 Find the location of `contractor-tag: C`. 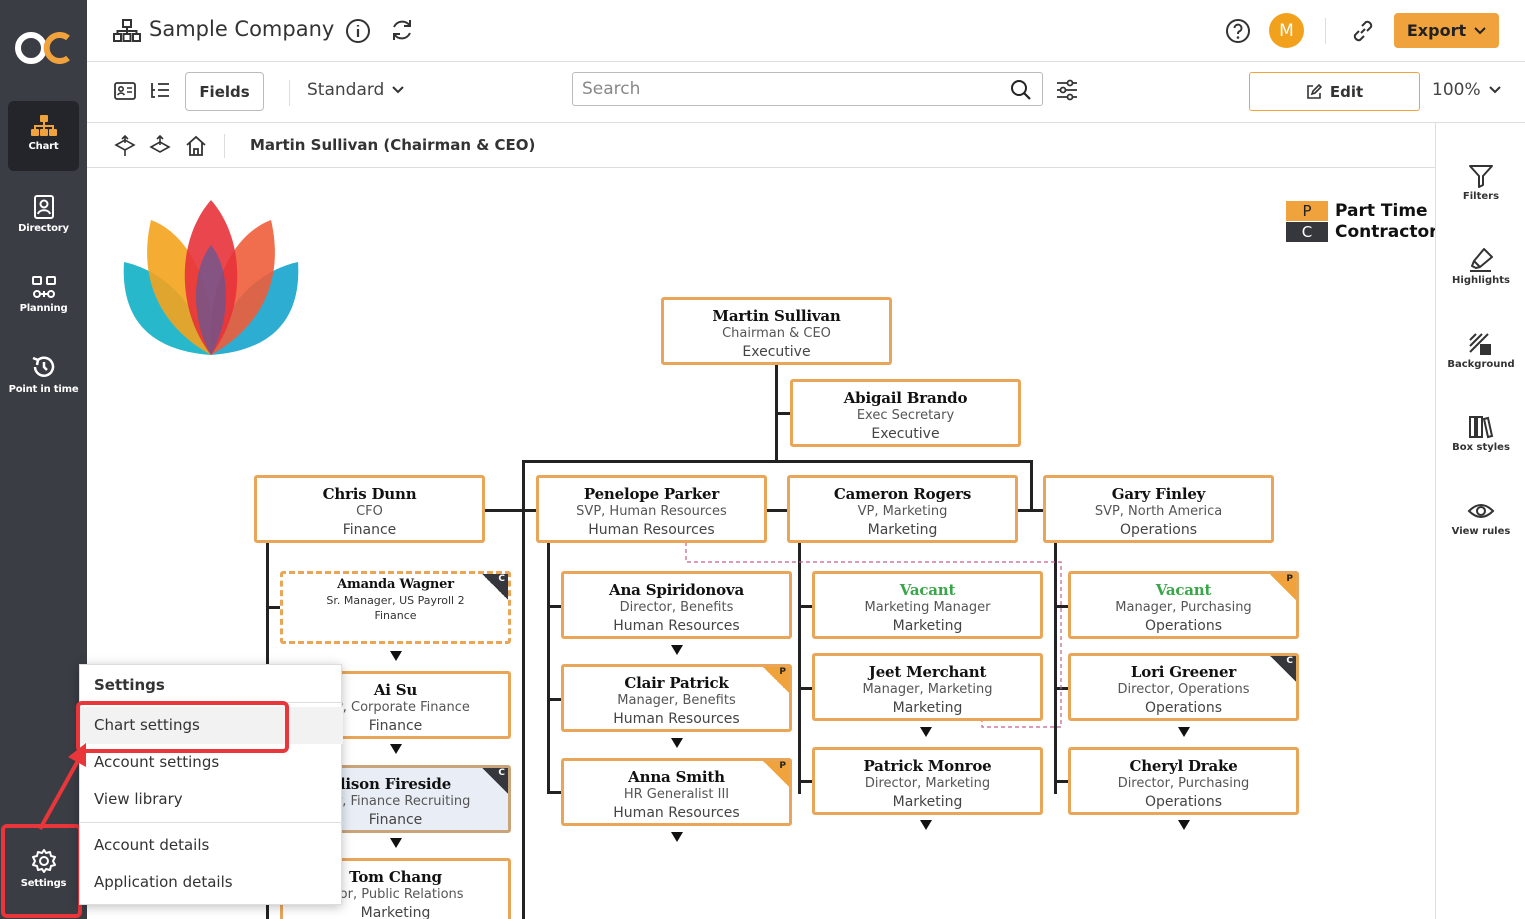

contractor-tag: C is located at coordinates (495, 781).